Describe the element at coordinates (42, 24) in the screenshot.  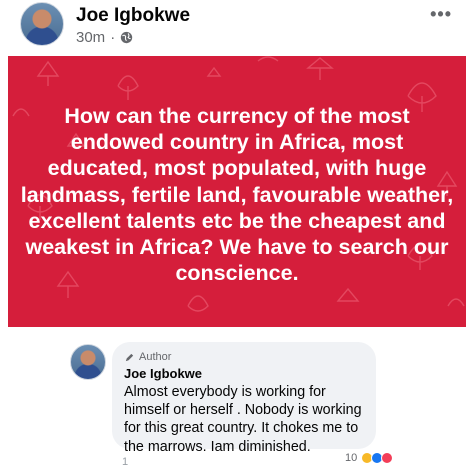
I see `author-avatar` at that location.